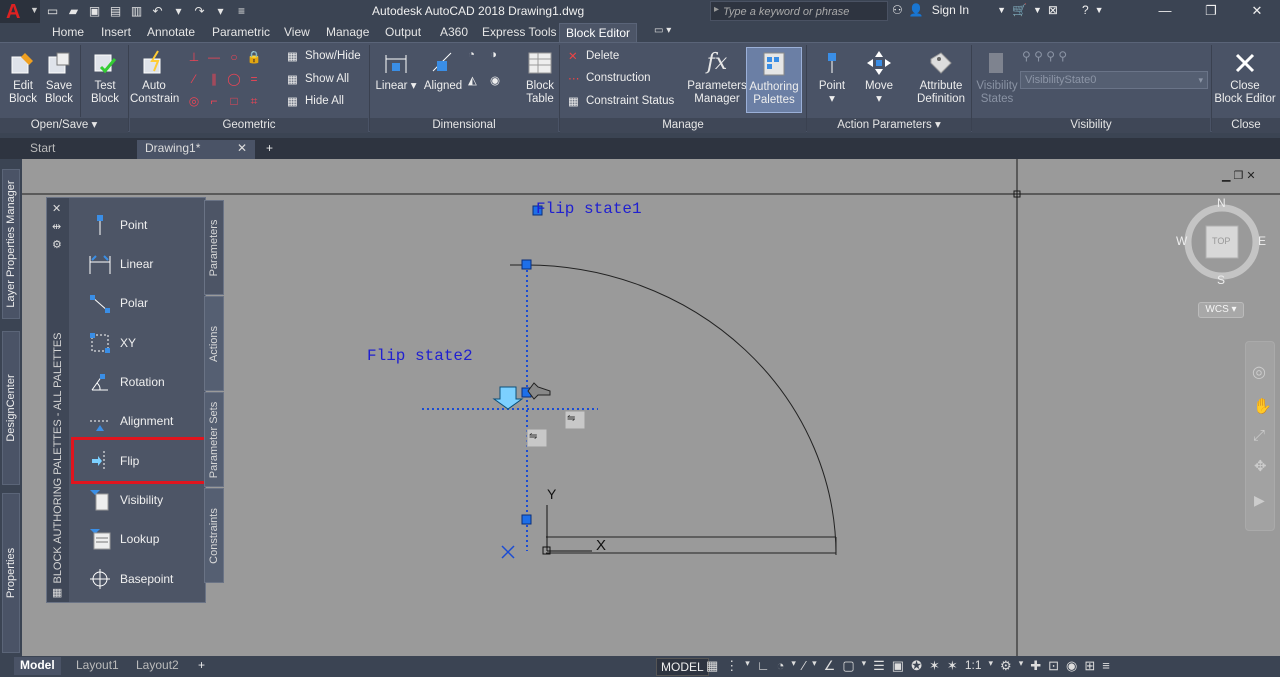  What do you see at coordinates (297, 32) in the screenshot?
I see `tab-view: View` at bounding box center [297, 32].